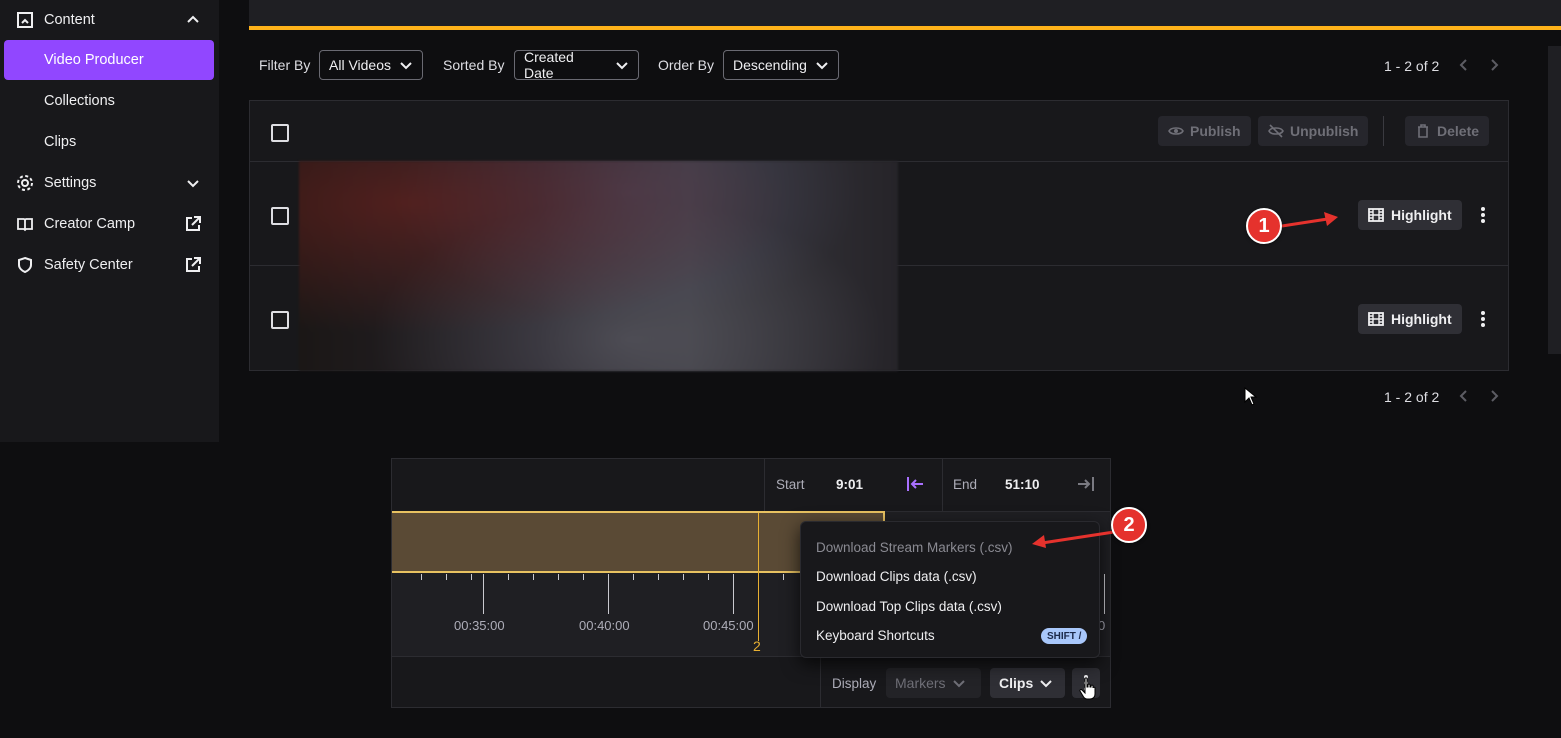  What do you see at coordinates (94, 60) in the screenshot?
I see `sidebar-item-label: Video Producer` at bounding box center [94, 60].